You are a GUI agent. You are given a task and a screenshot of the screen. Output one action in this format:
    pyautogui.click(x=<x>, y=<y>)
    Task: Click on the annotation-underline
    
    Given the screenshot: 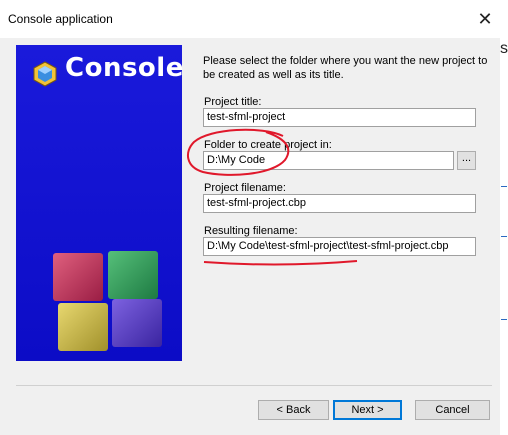 What is the action you would take?
    pyautogui.click(x=280, y=263)
    